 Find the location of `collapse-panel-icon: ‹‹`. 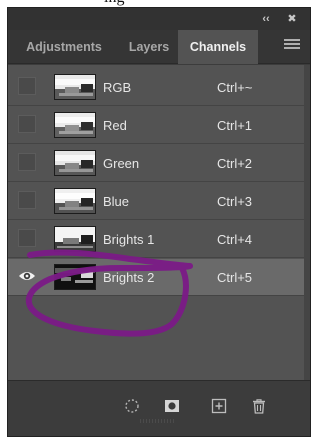

collapse-panel-icon: ‹‹ is located at coordinates (266, 19).